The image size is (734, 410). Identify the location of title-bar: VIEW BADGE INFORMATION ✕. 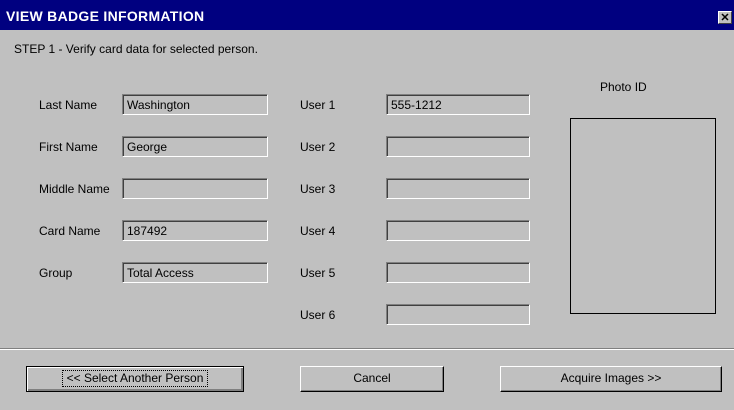
(367, 15).